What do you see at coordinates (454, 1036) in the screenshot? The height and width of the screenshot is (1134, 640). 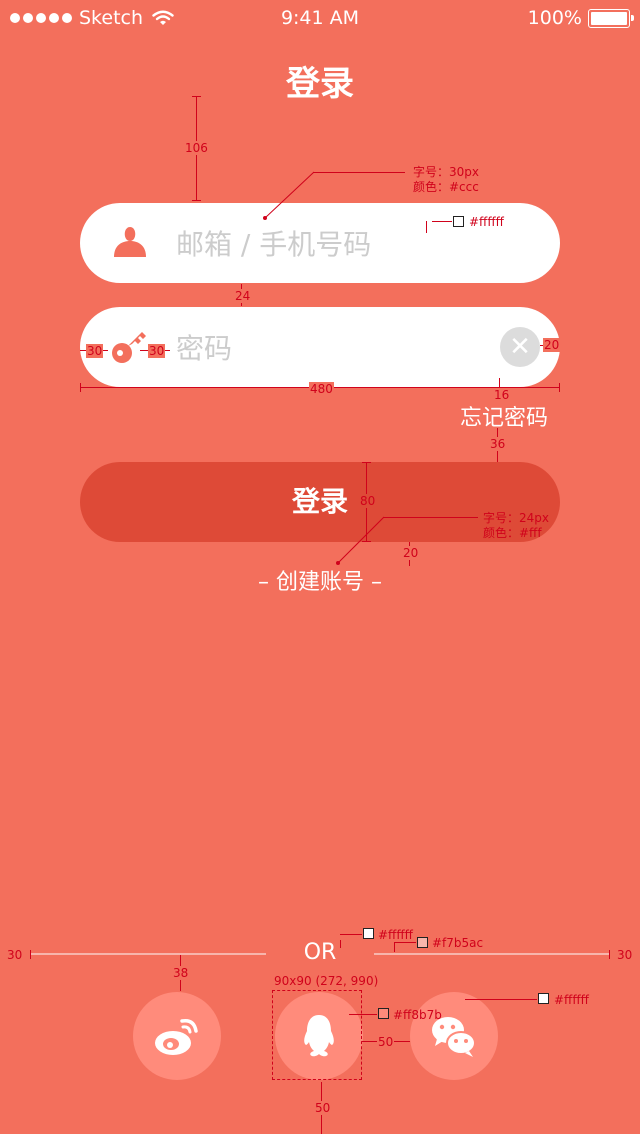 I see `wechat-button` at bounding box center [454, 1036].